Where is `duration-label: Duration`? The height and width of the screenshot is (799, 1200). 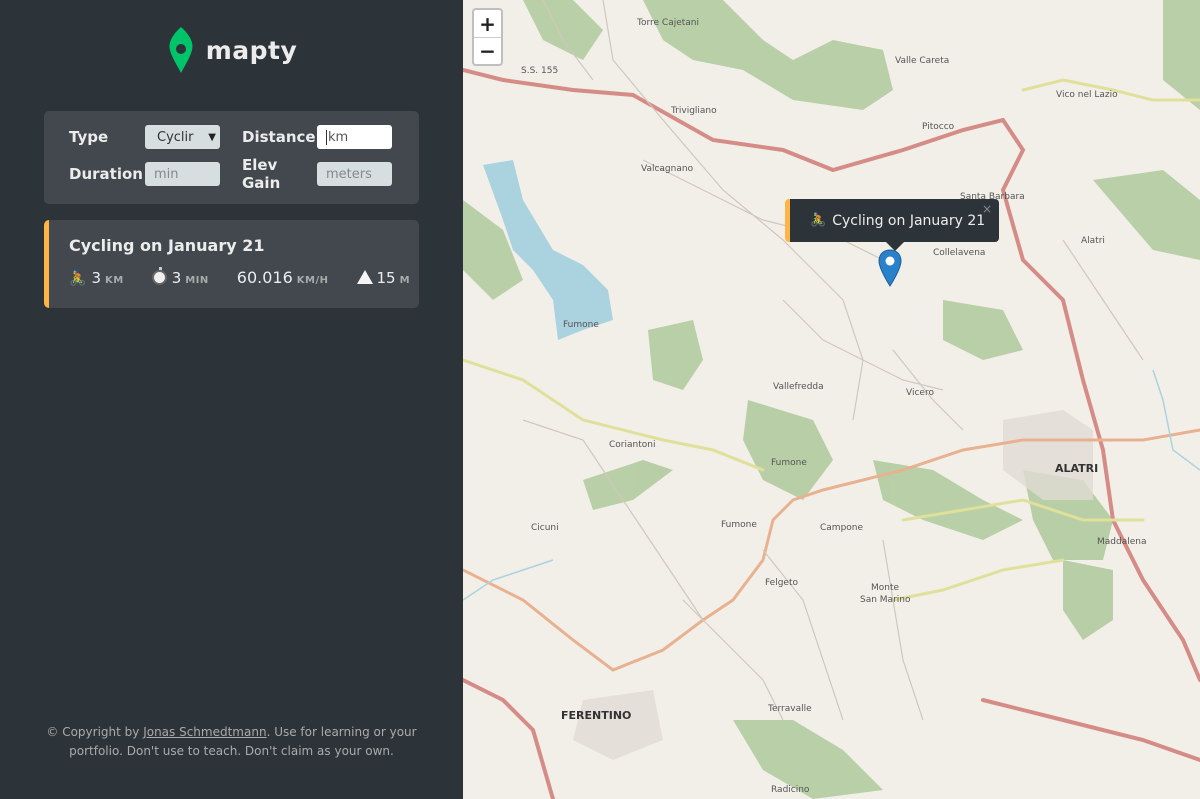
duration-label: Duration is located at coordinates (106, 174).